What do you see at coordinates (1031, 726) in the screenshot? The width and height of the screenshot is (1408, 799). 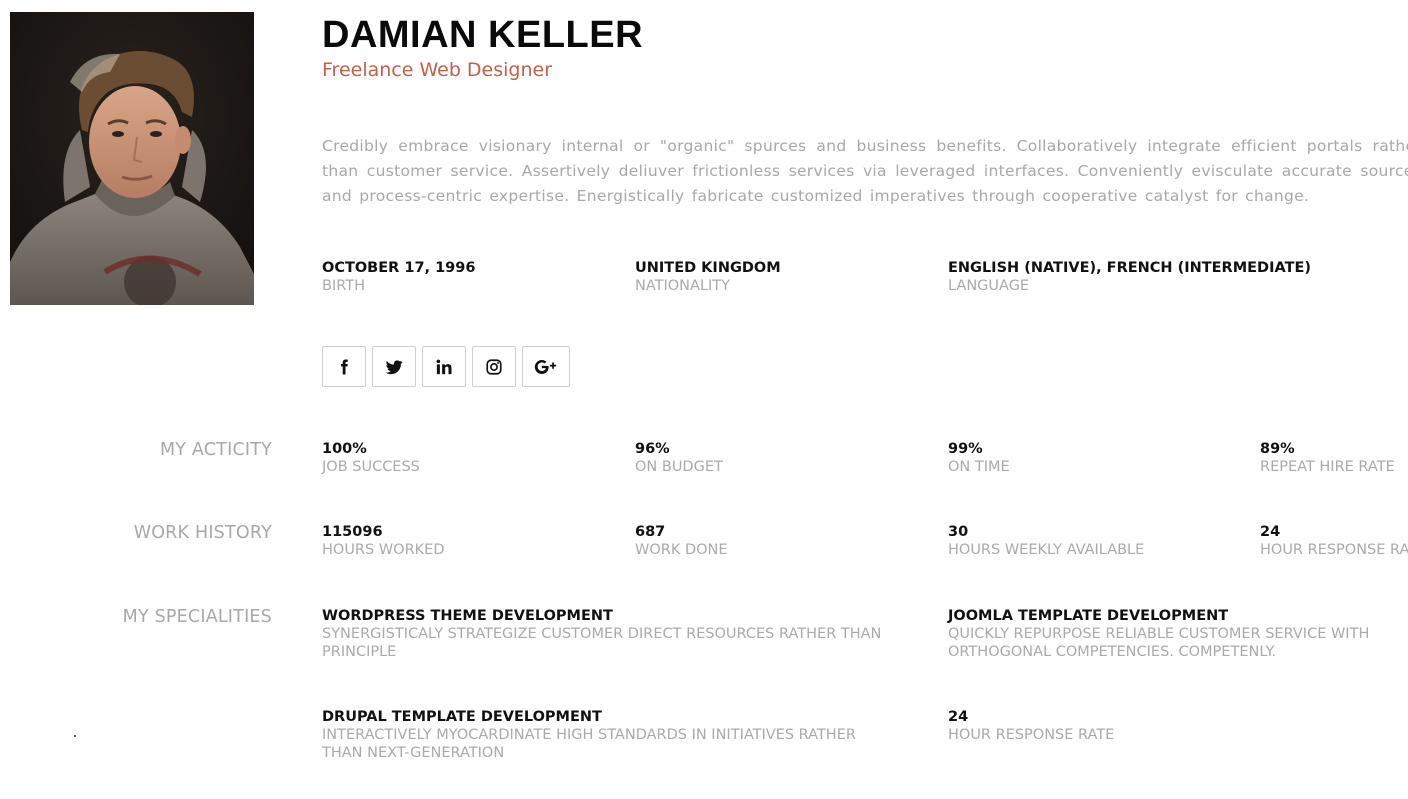 I see `speciality-response-rate: 24 HOUR RESPONSE RATE` at bounding box center [1031, 726].